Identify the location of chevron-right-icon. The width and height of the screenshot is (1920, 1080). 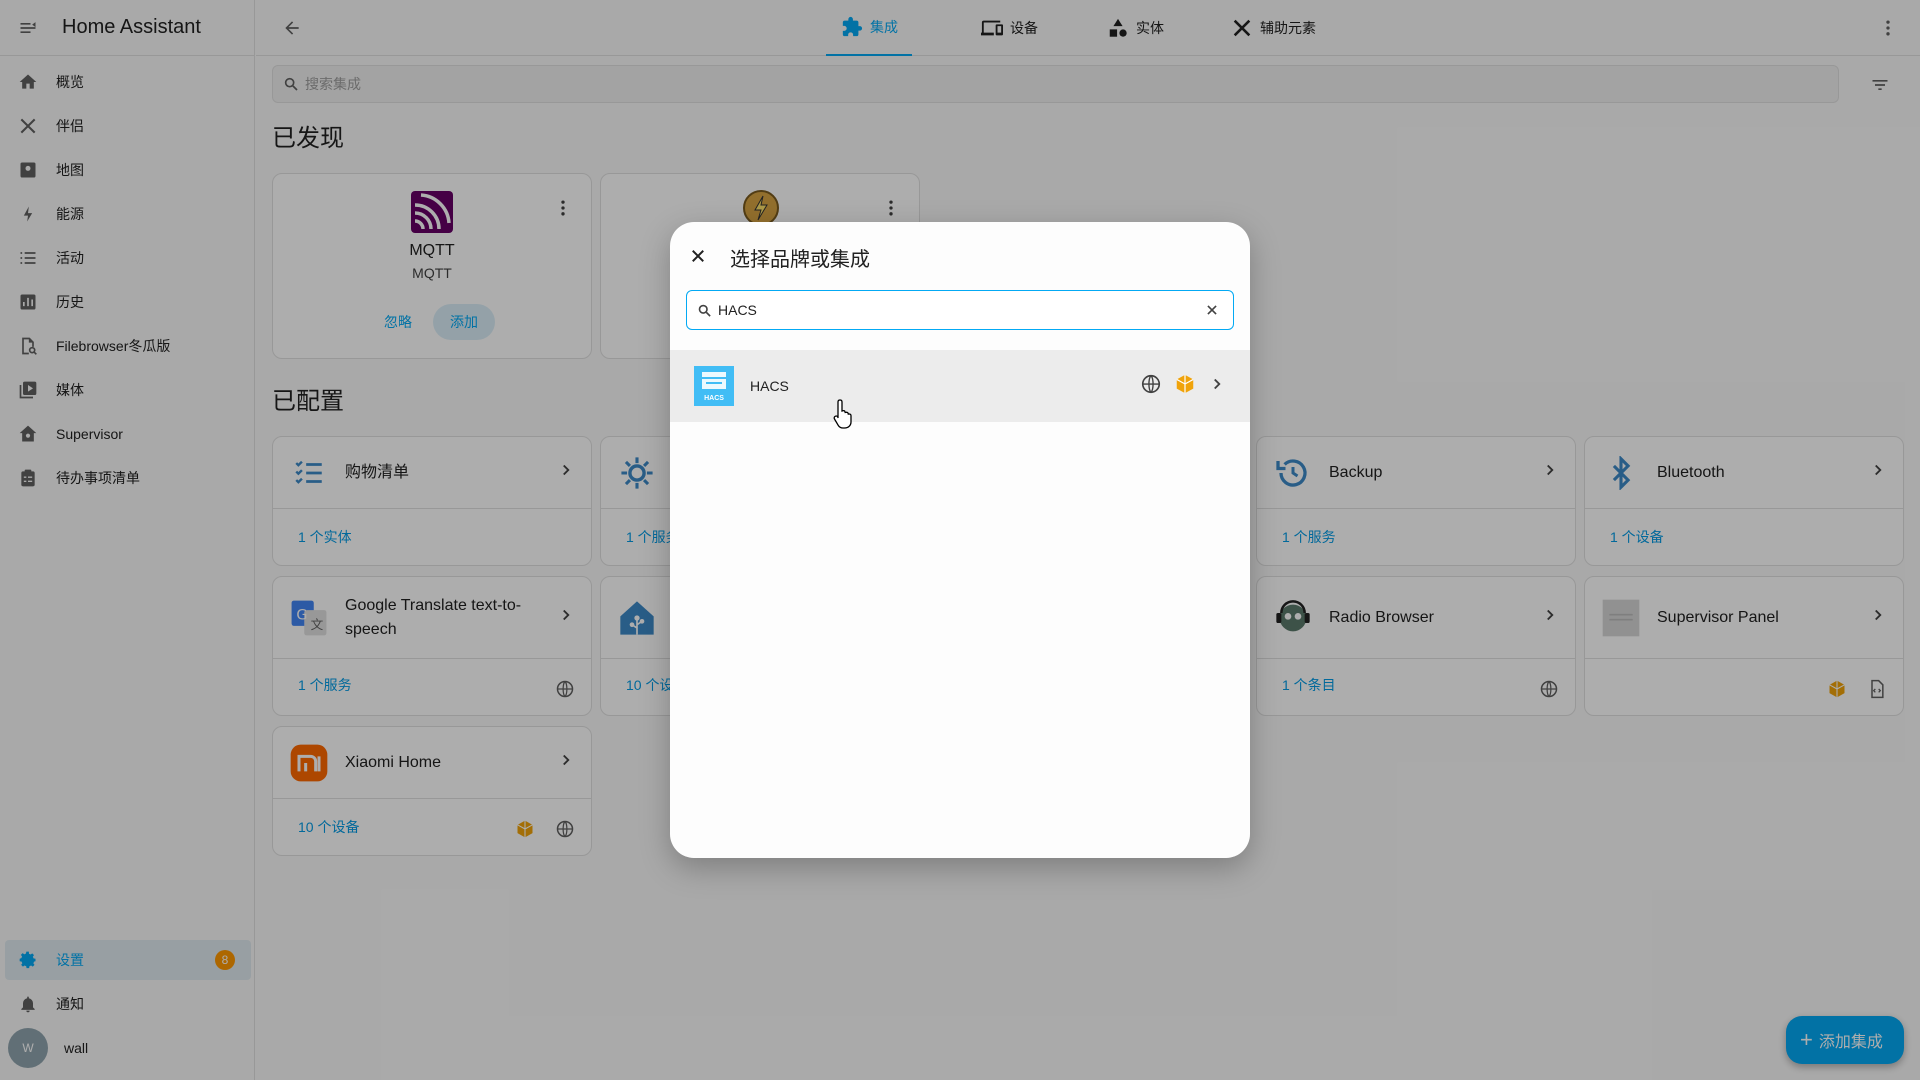
(1217, 386).